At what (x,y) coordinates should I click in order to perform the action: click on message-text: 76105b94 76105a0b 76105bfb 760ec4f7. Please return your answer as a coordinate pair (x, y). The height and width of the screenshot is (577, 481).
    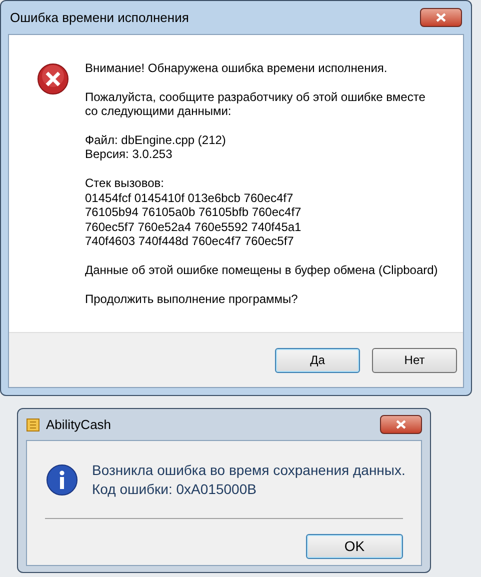
    Looking at the image, I should click on (193, 212).